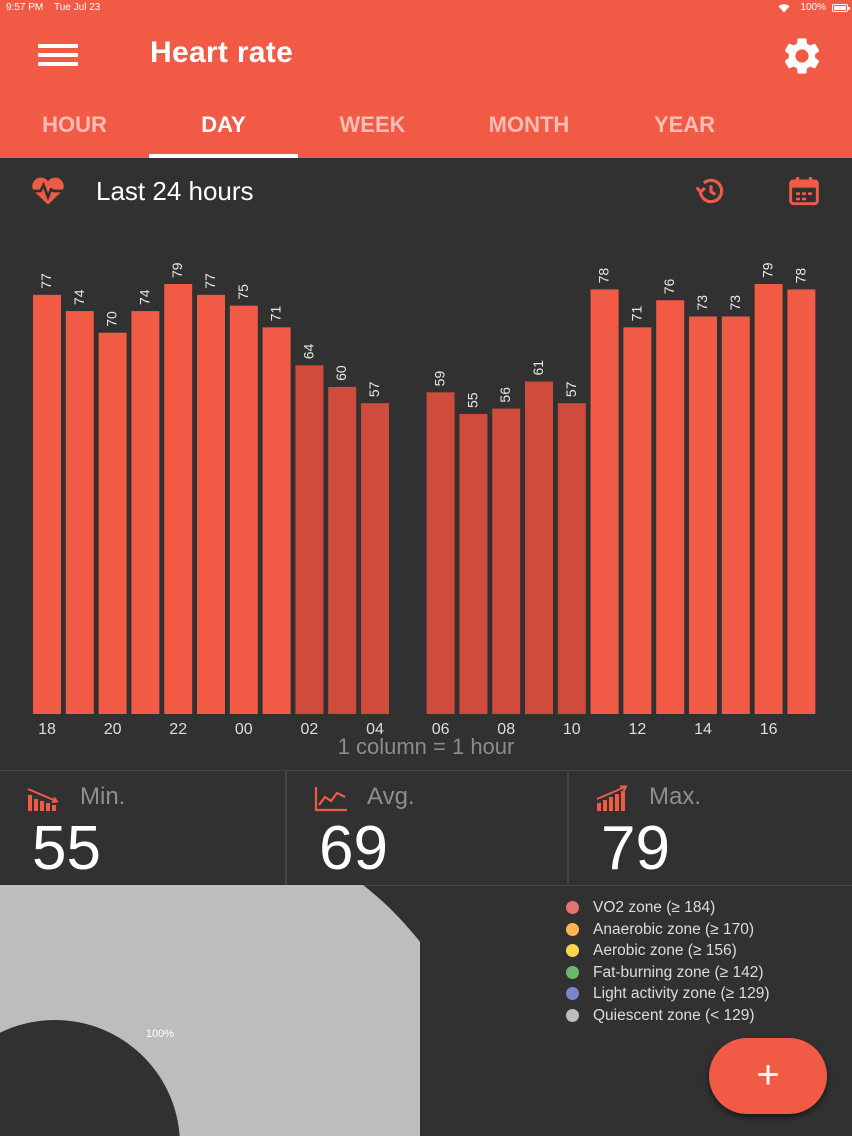  What do you see at coordinates (74, 133) in the screenshot?
I see `tab-hour: HOUR` at bounding box center [74, 133].